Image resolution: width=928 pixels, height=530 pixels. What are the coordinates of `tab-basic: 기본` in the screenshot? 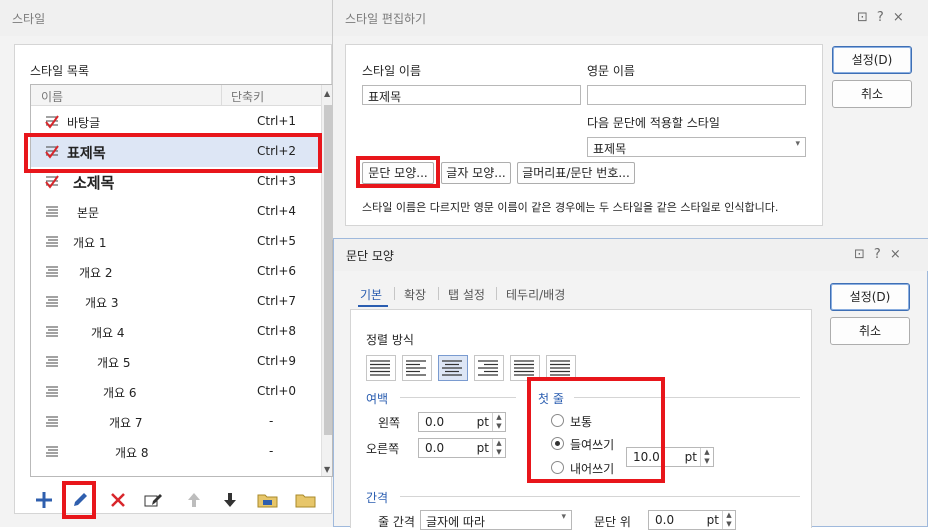 It's located at (371, 294).